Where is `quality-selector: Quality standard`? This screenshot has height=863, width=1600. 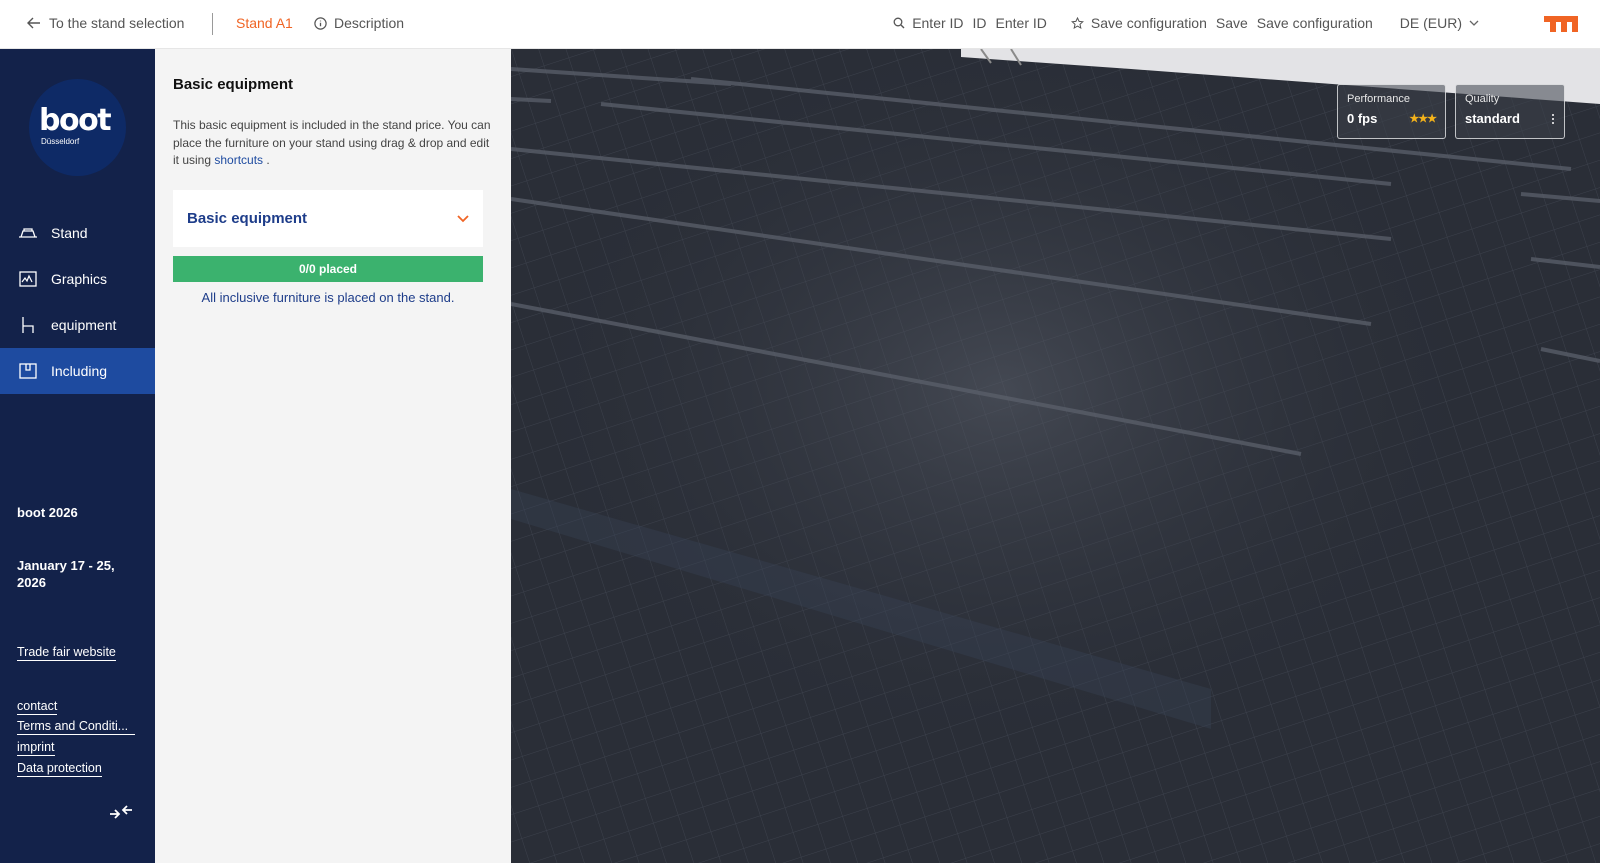
quality-selector: Quality standard is located at coordinates (1510, 111).